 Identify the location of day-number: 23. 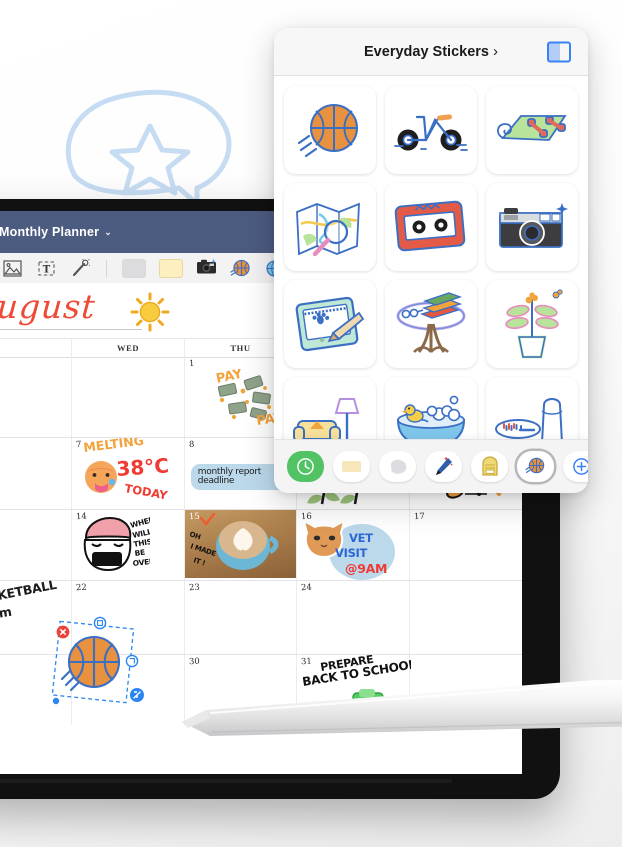
(194, 588).